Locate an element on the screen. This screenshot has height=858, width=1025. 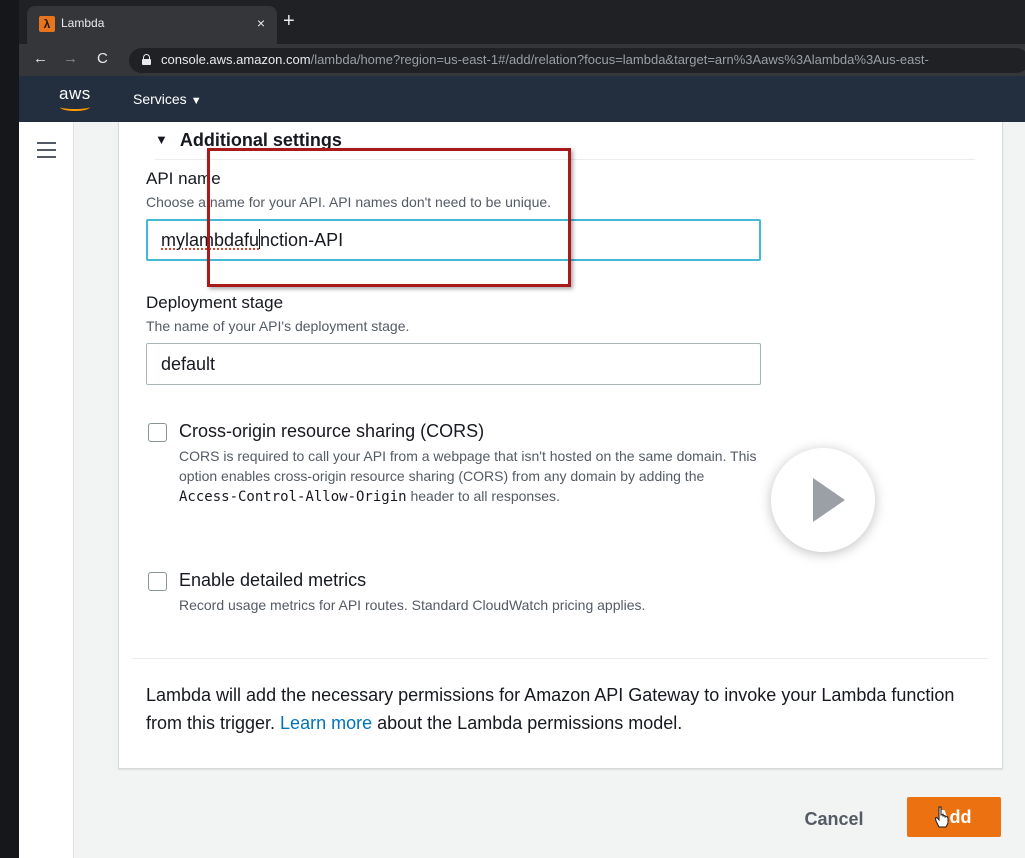
tab-close-icon: × is located at coordinates (261, 23).